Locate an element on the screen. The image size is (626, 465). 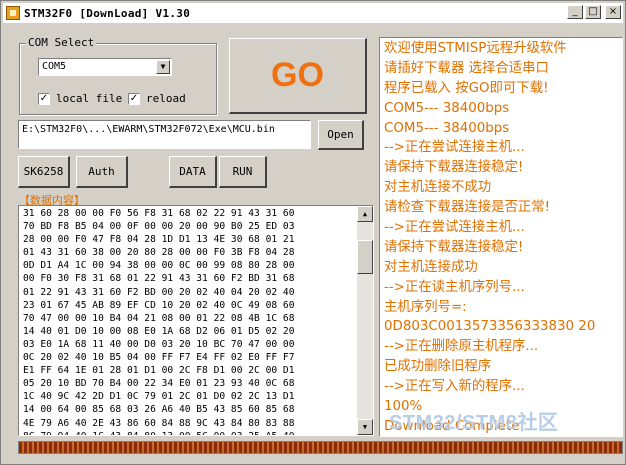
log-line: 欢迎使用STMISP远程升级软件 is located at coordinates (475, 48).